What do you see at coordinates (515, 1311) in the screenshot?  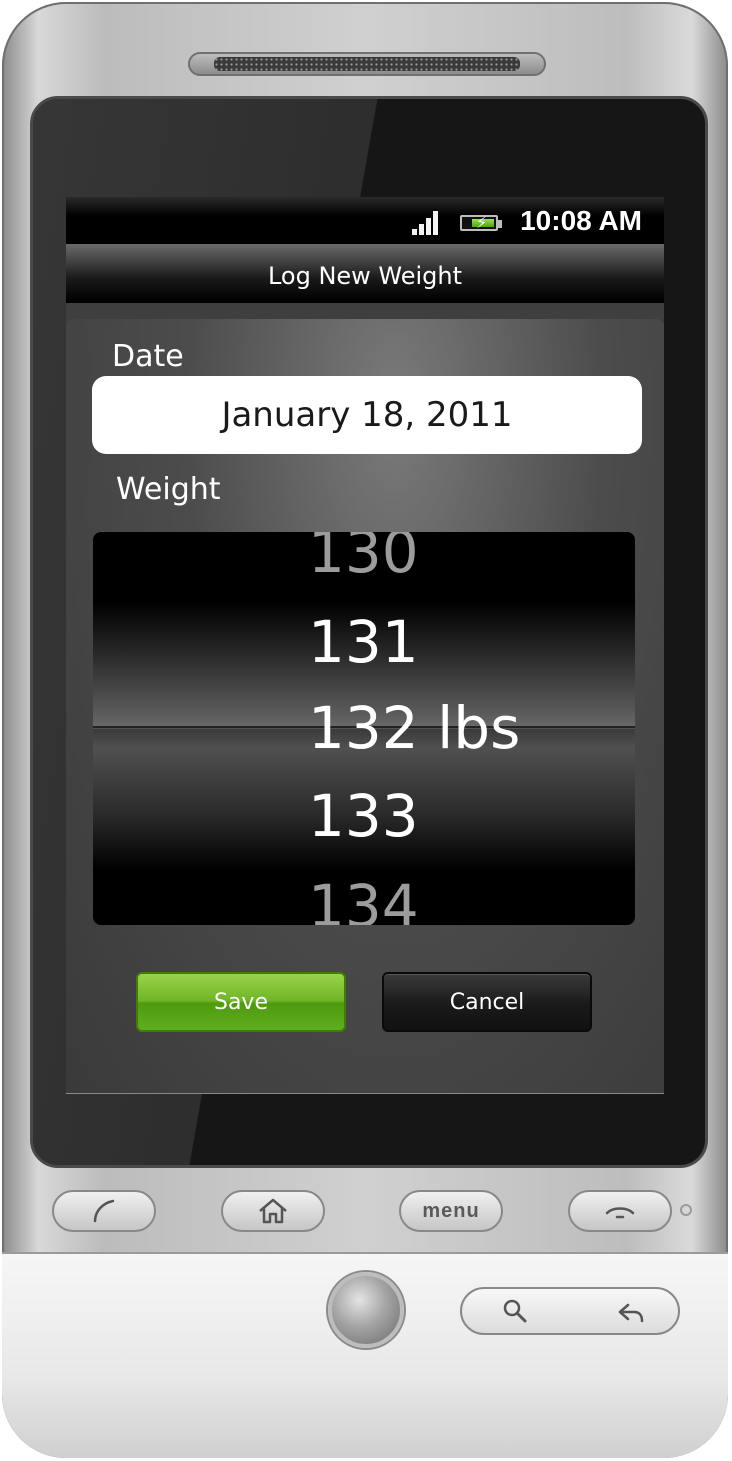 I see `search-icon` at bounding box center [515, 1311].